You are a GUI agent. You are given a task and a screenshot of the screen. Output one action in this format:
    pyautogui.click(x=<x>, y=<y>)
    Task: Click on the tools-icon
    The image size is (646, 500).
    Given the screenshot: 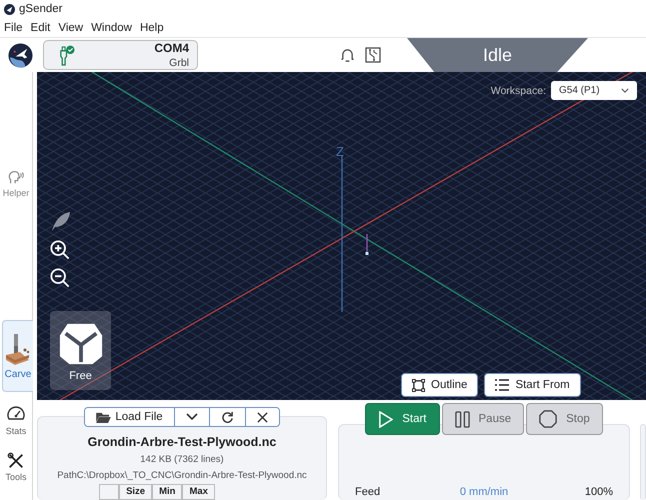 What is the action you would take?
    pyautogui.click(x=15, y=461)
    